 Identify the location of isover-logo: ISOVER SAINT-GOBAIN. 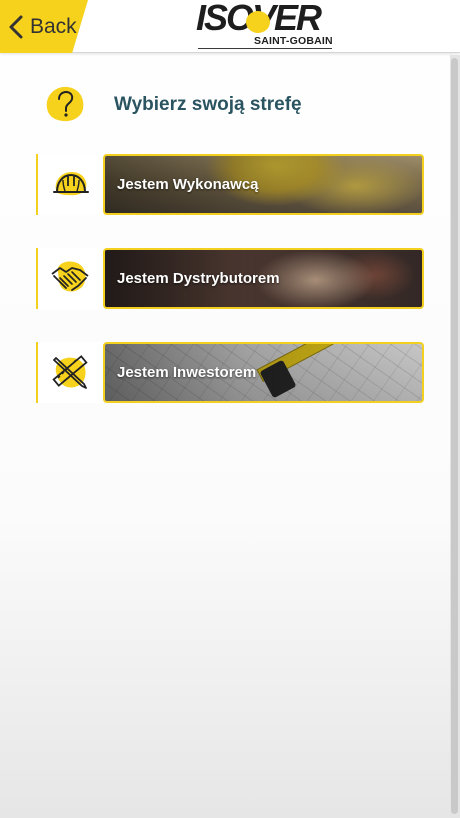
(266, 25).